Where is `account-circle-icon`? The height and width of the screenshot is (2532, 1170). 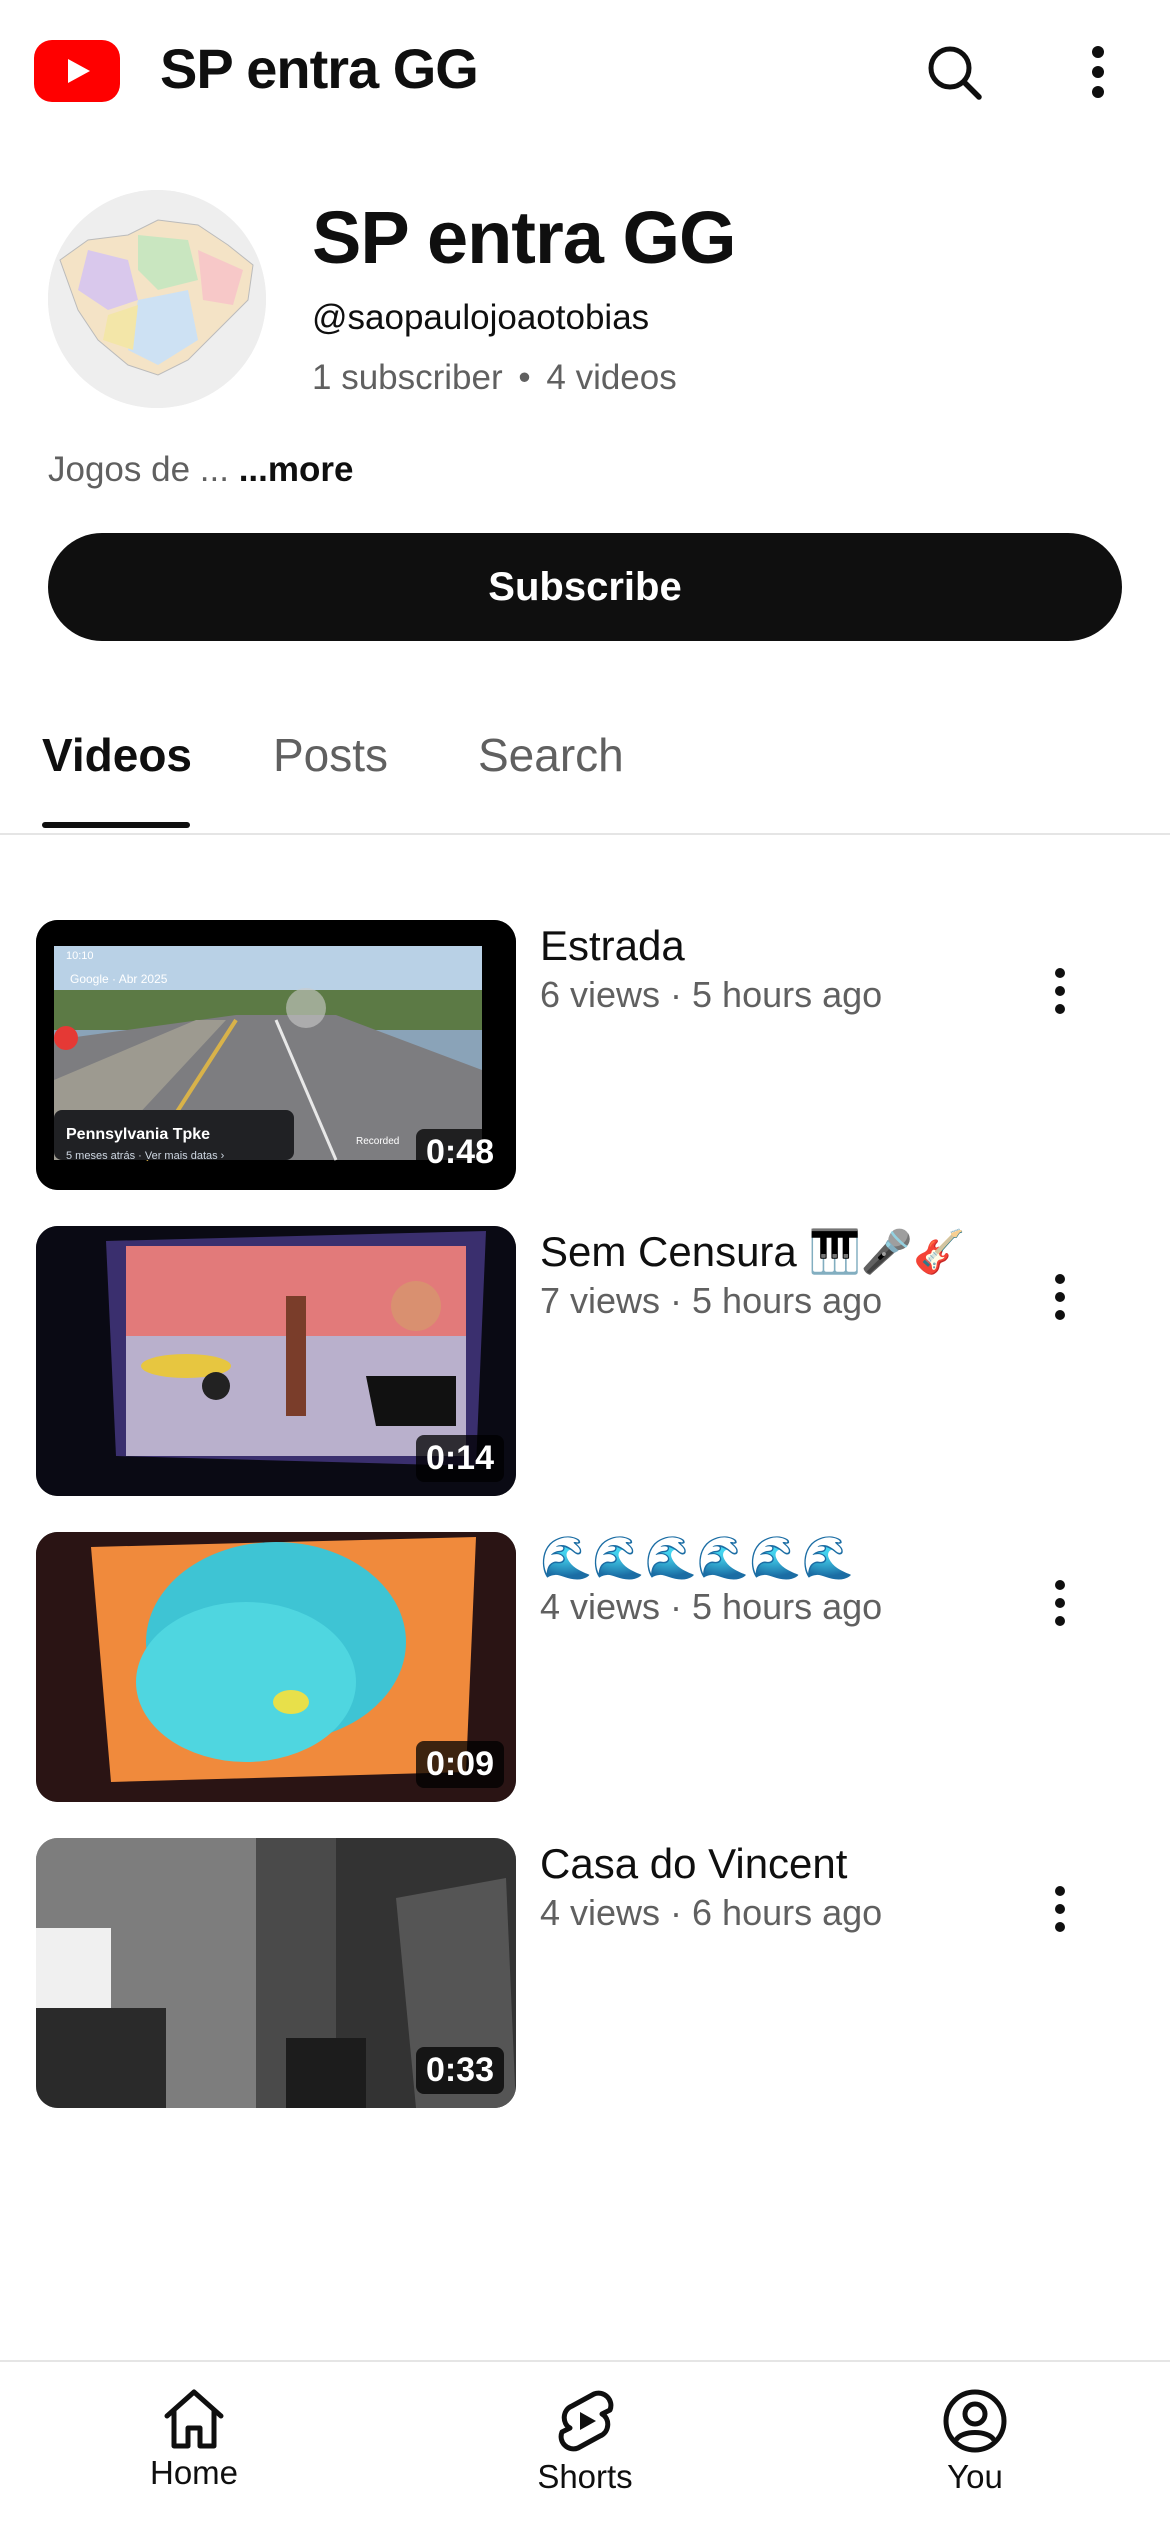 account-circle-icon is located at coordinates (975, 2421).